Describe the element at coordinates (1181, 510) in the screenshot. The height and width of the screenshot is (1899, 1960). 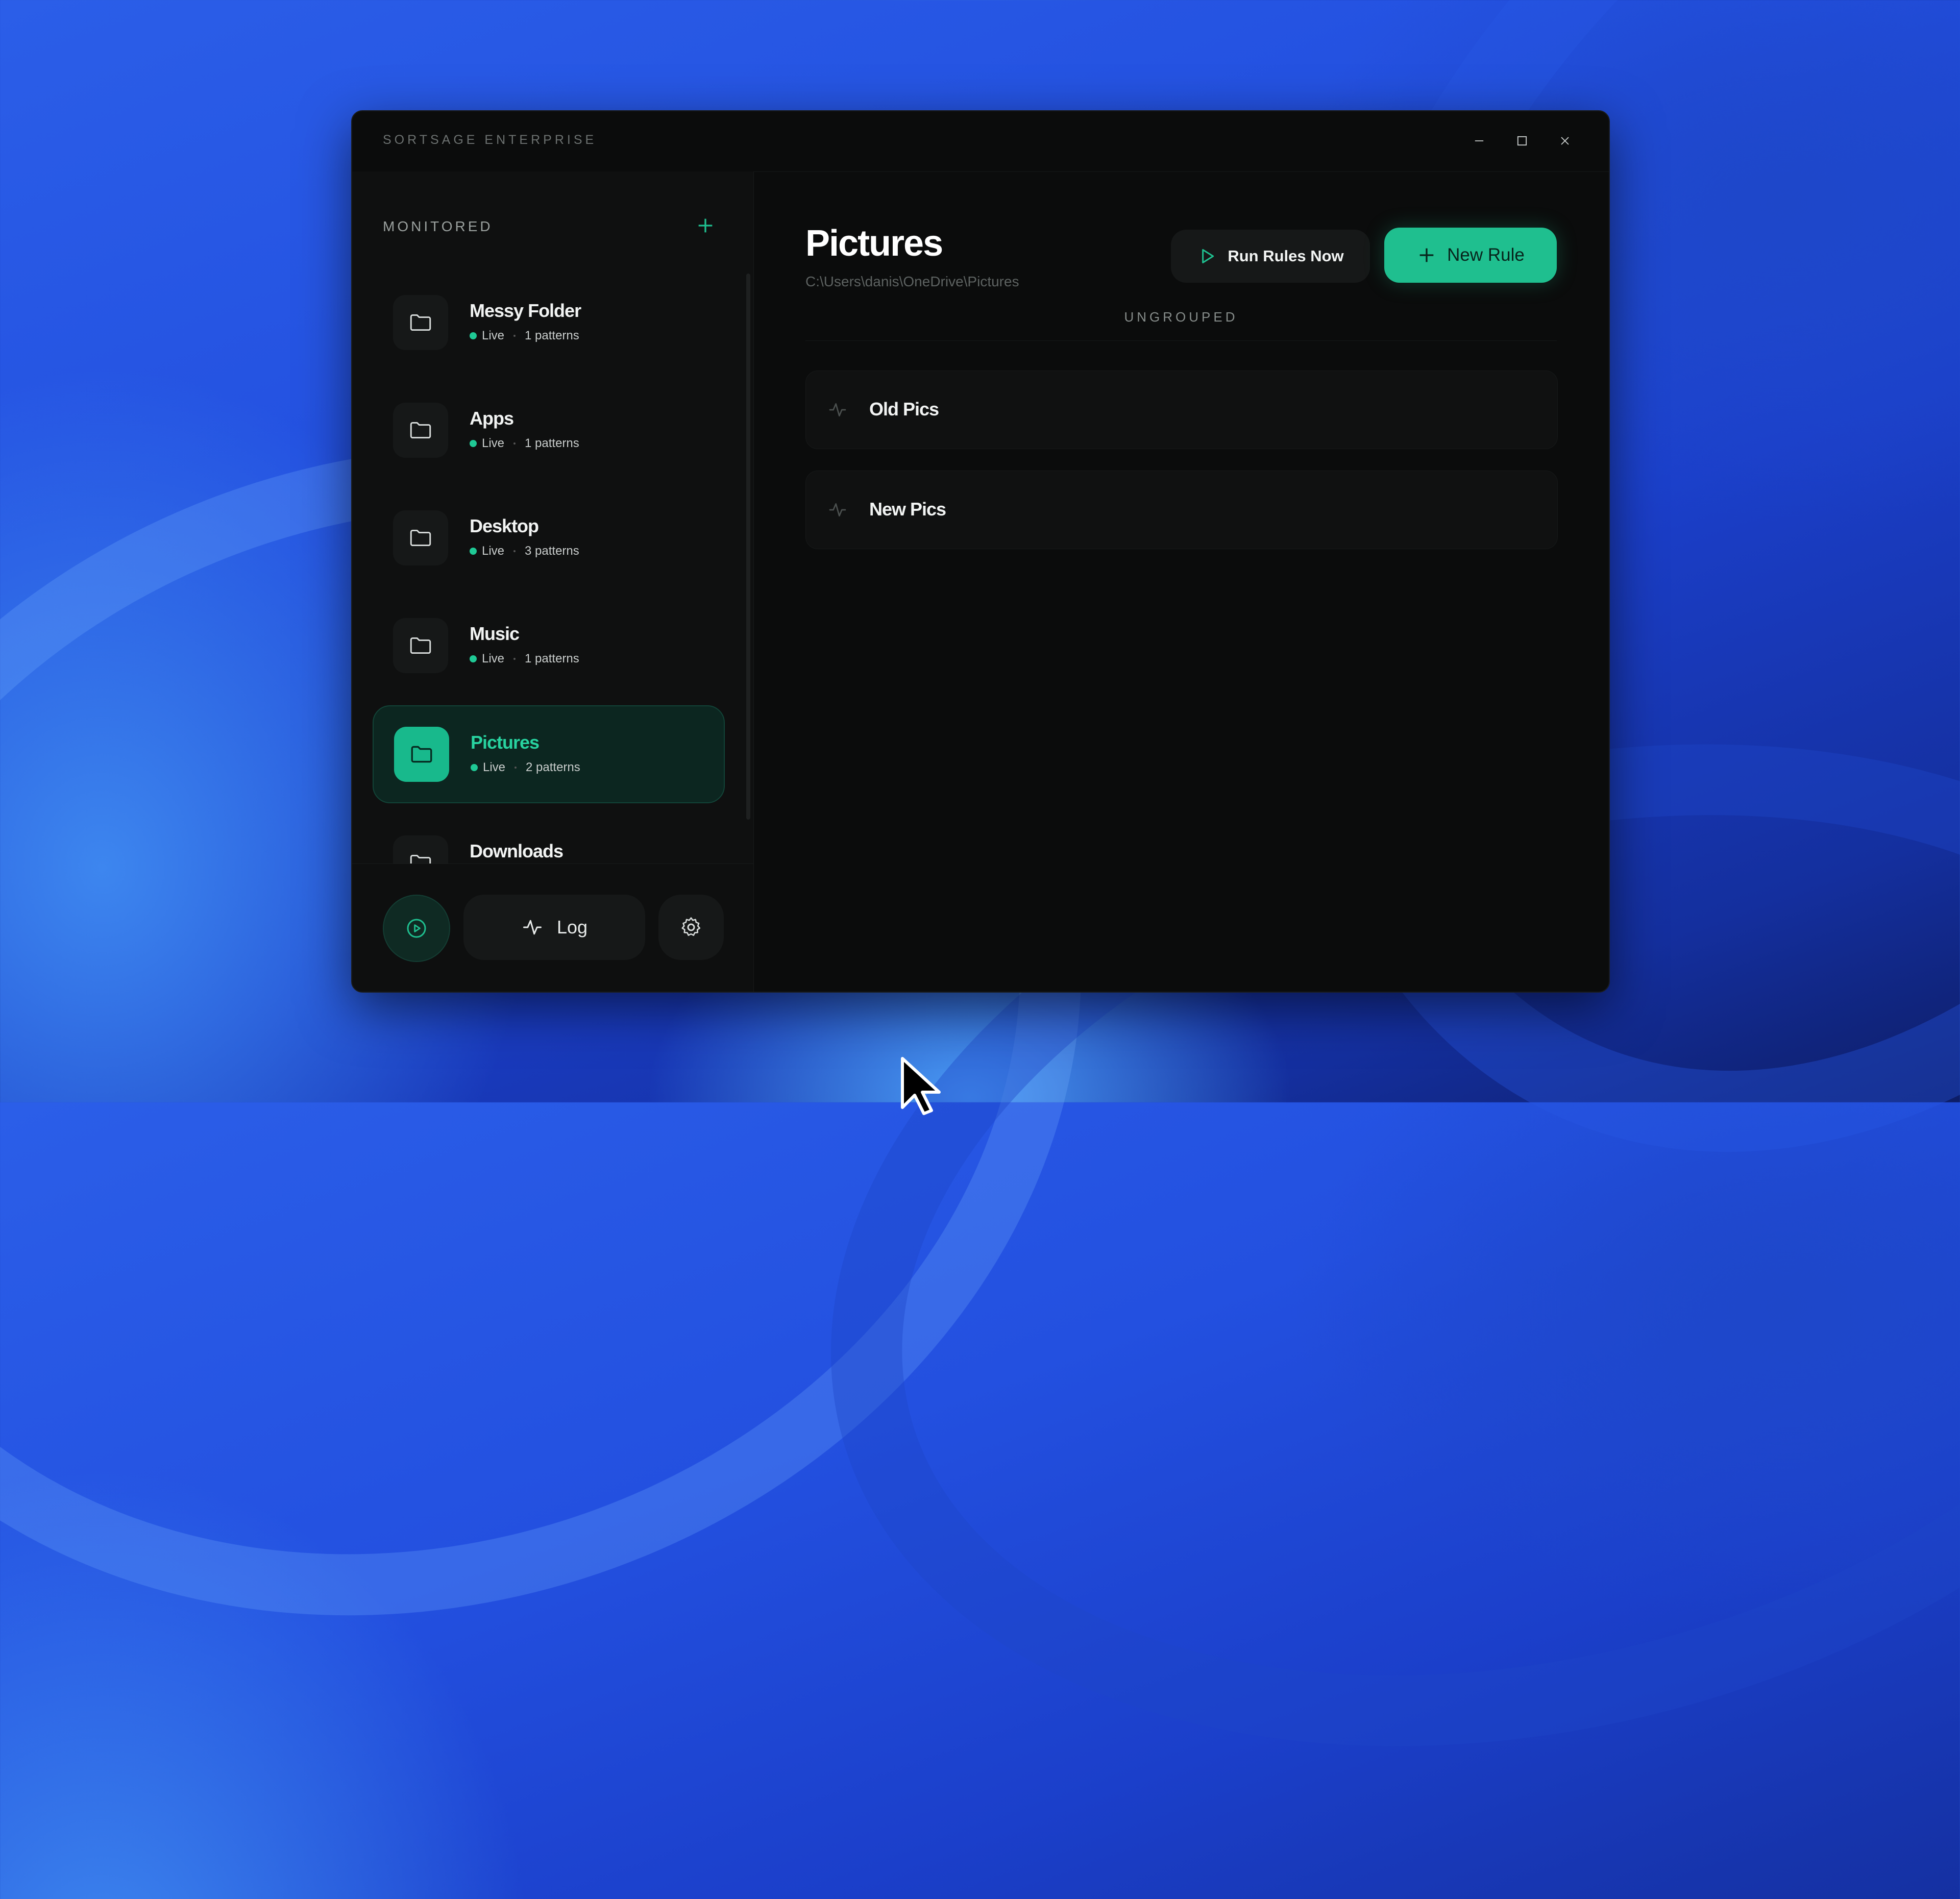
I see `rule-card-new-pics: New Pics` at that location.